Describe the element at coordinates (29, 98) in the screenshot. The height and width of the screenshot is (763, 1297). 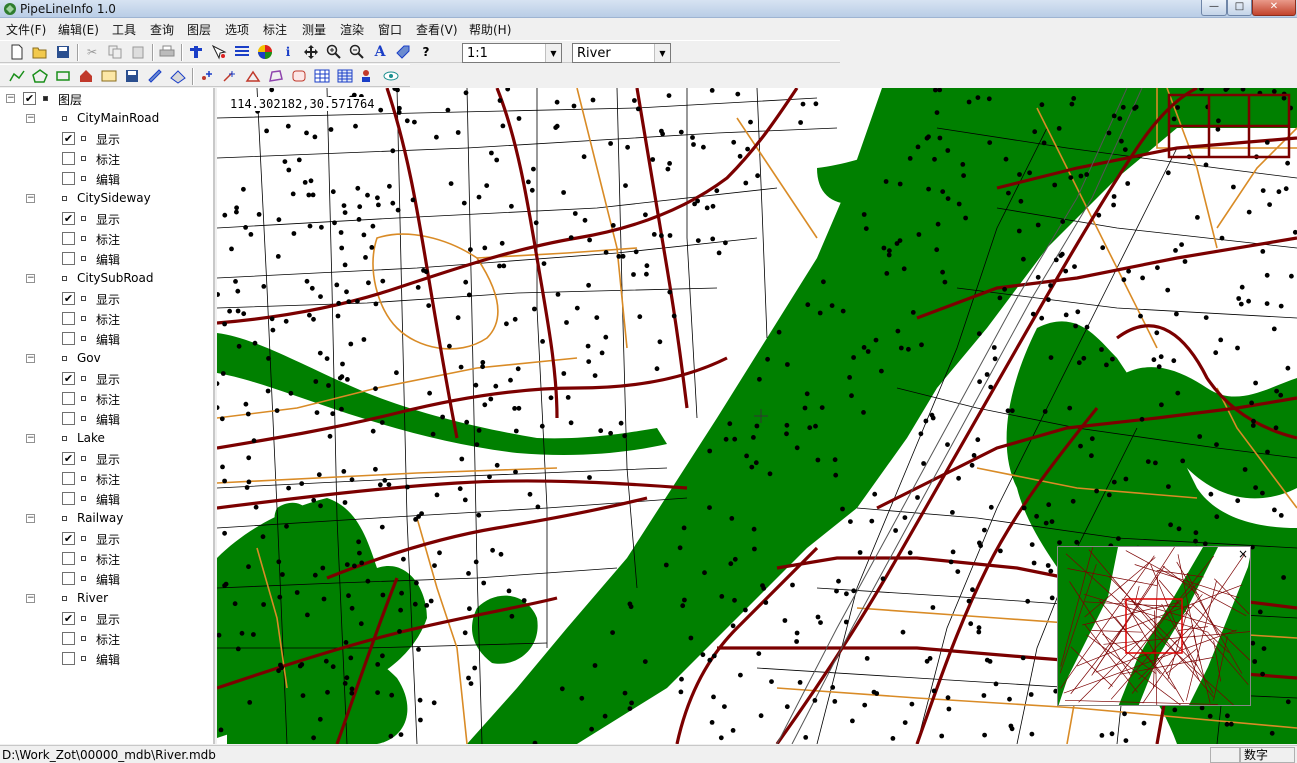
I see `root-checkbox: ✔` at that location.